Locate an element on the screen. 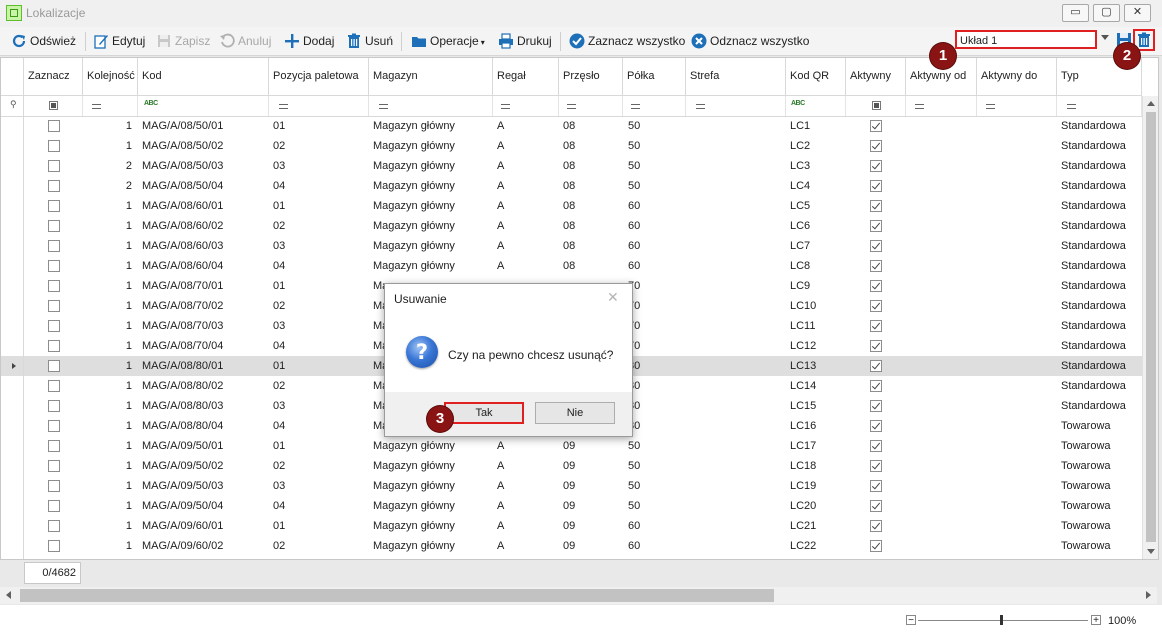 Image resolution: width=1162 pixels, height=641 pixels. filter-strefa is located at coordinates (736, 106).